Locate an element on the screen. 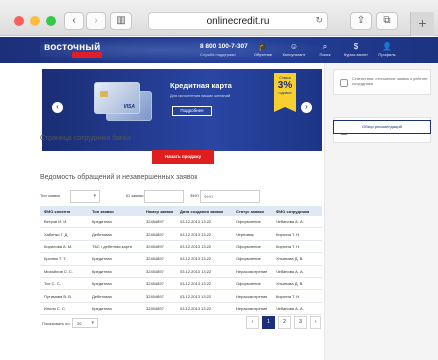  chevron-down-icon: ▾ is located at coordinates (92, 323).